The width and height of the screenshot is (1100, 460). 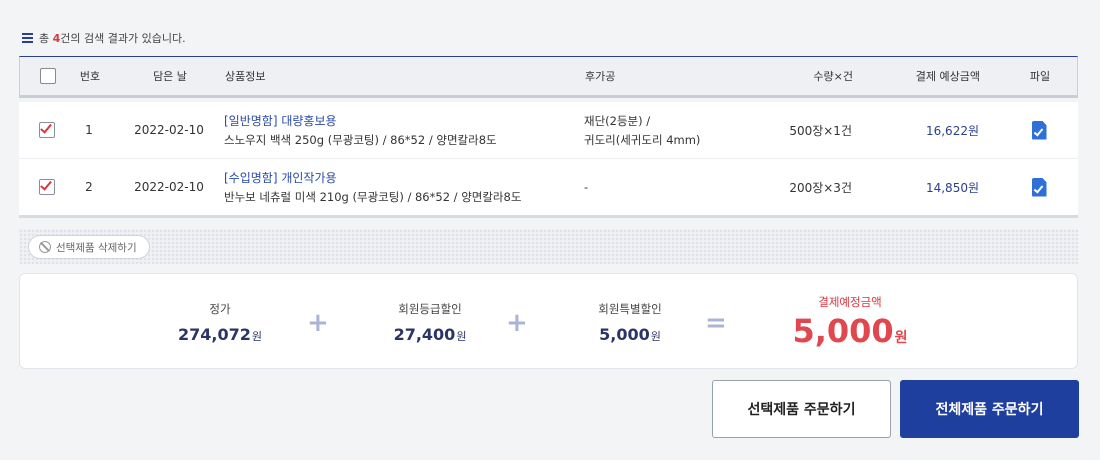 I want to click on grade-discount-value: 27,400, so click(x=424, y=334).